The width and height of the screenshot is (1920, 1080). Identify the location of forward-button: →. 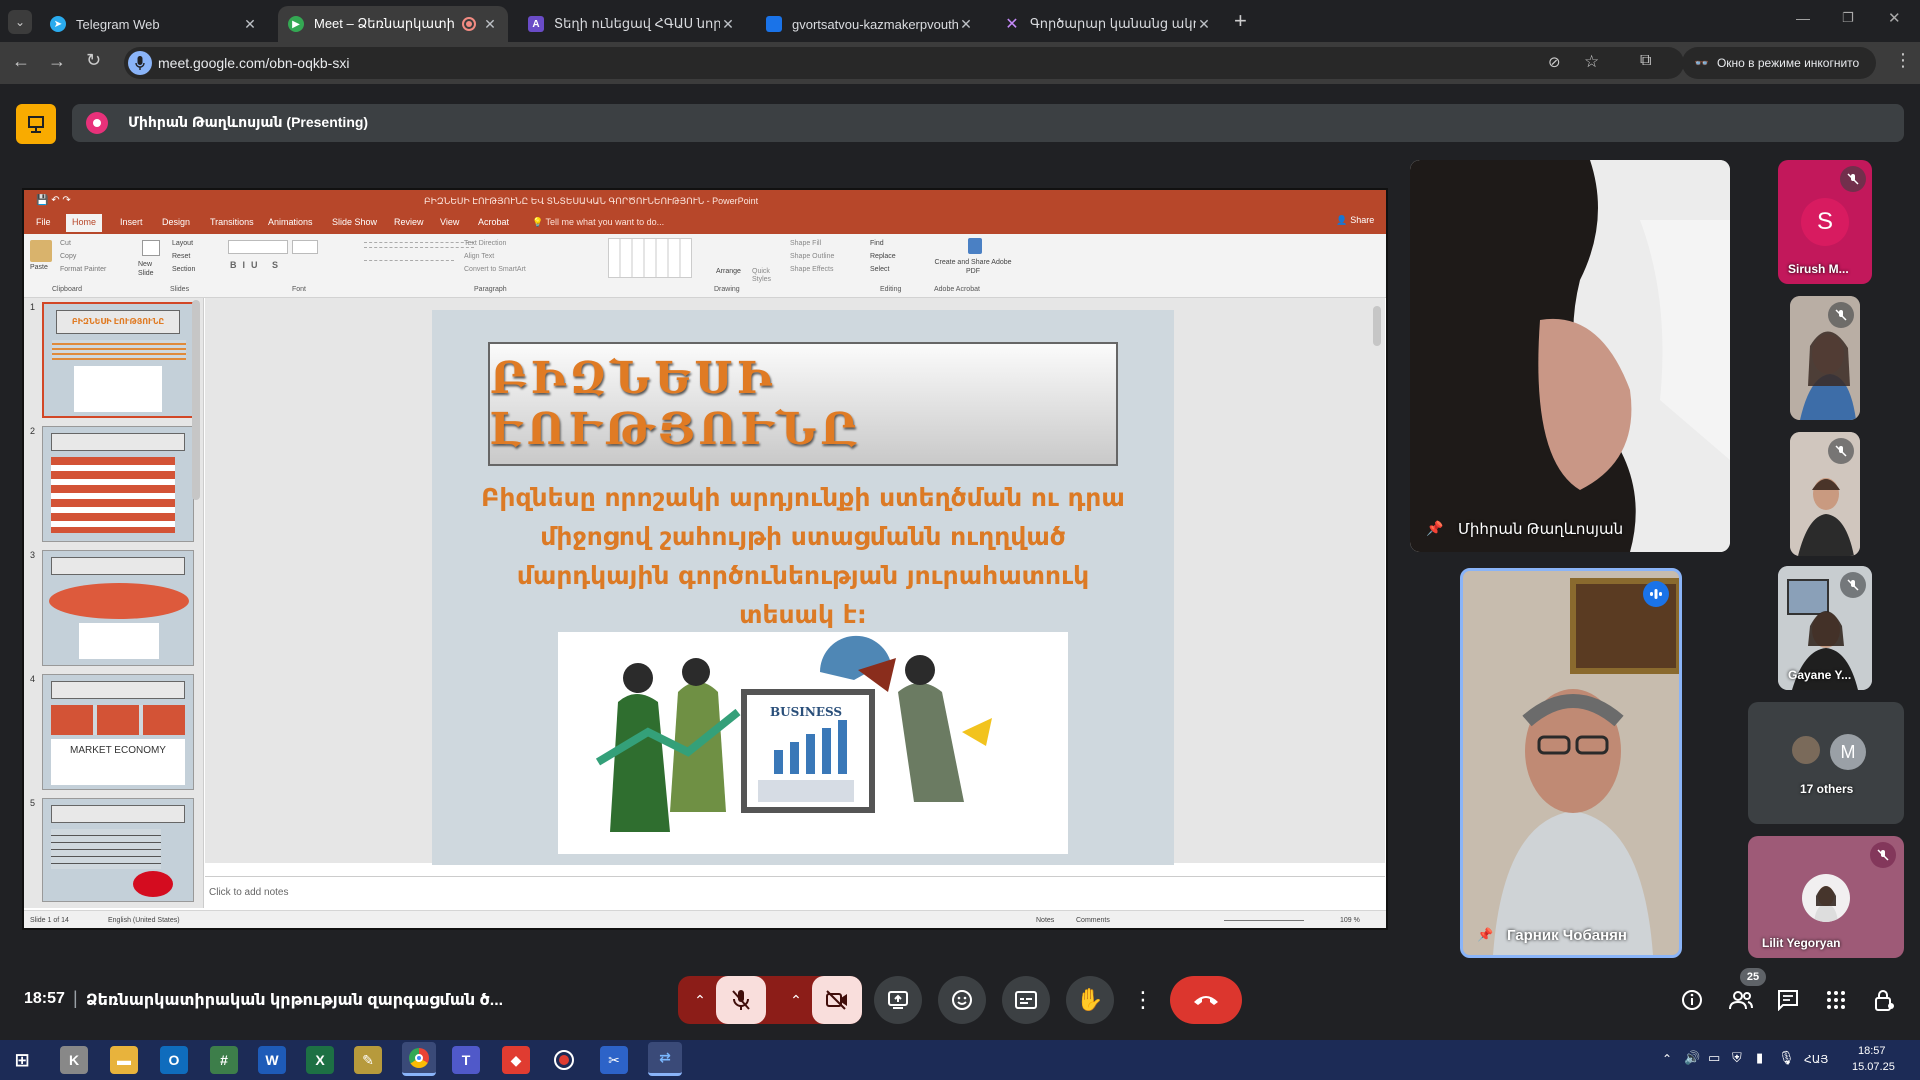
(57, 61).